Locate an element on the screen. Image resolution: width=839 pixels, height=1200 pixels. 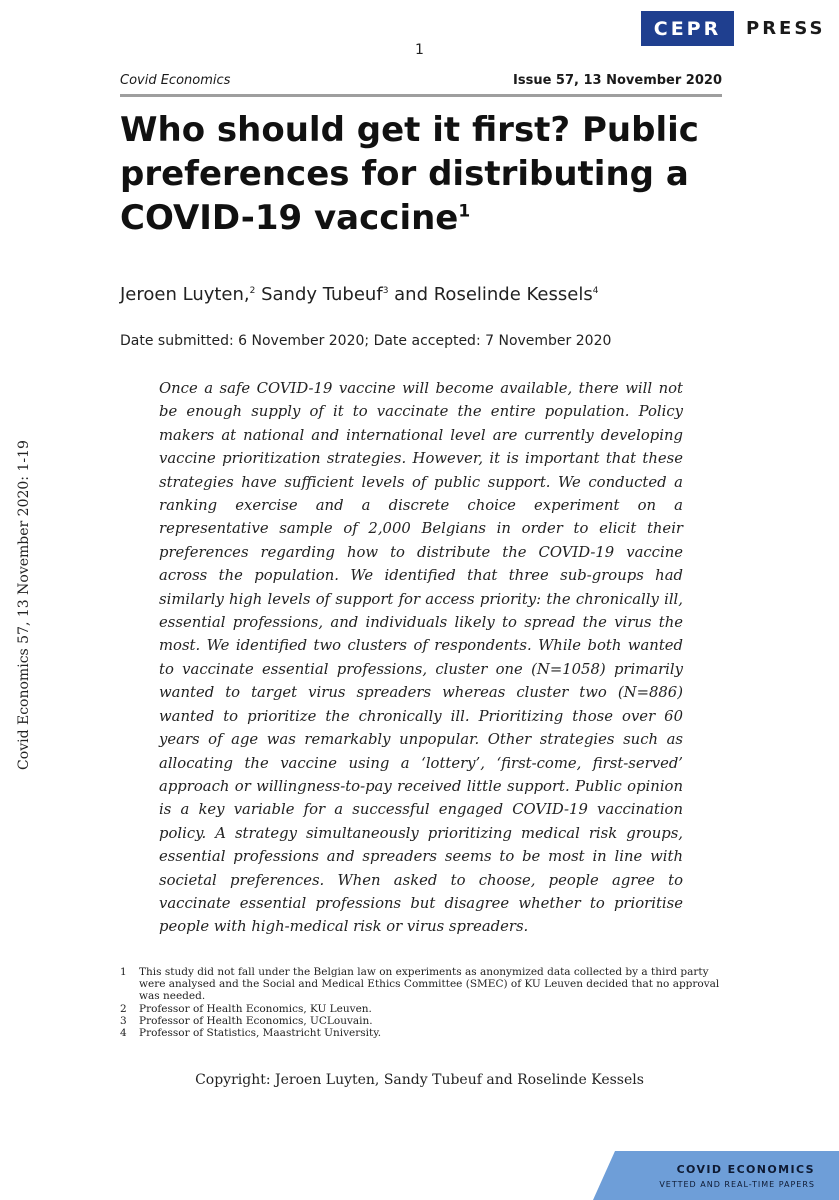
logo-press-text: PRESS is located at coordinates (786, 28).